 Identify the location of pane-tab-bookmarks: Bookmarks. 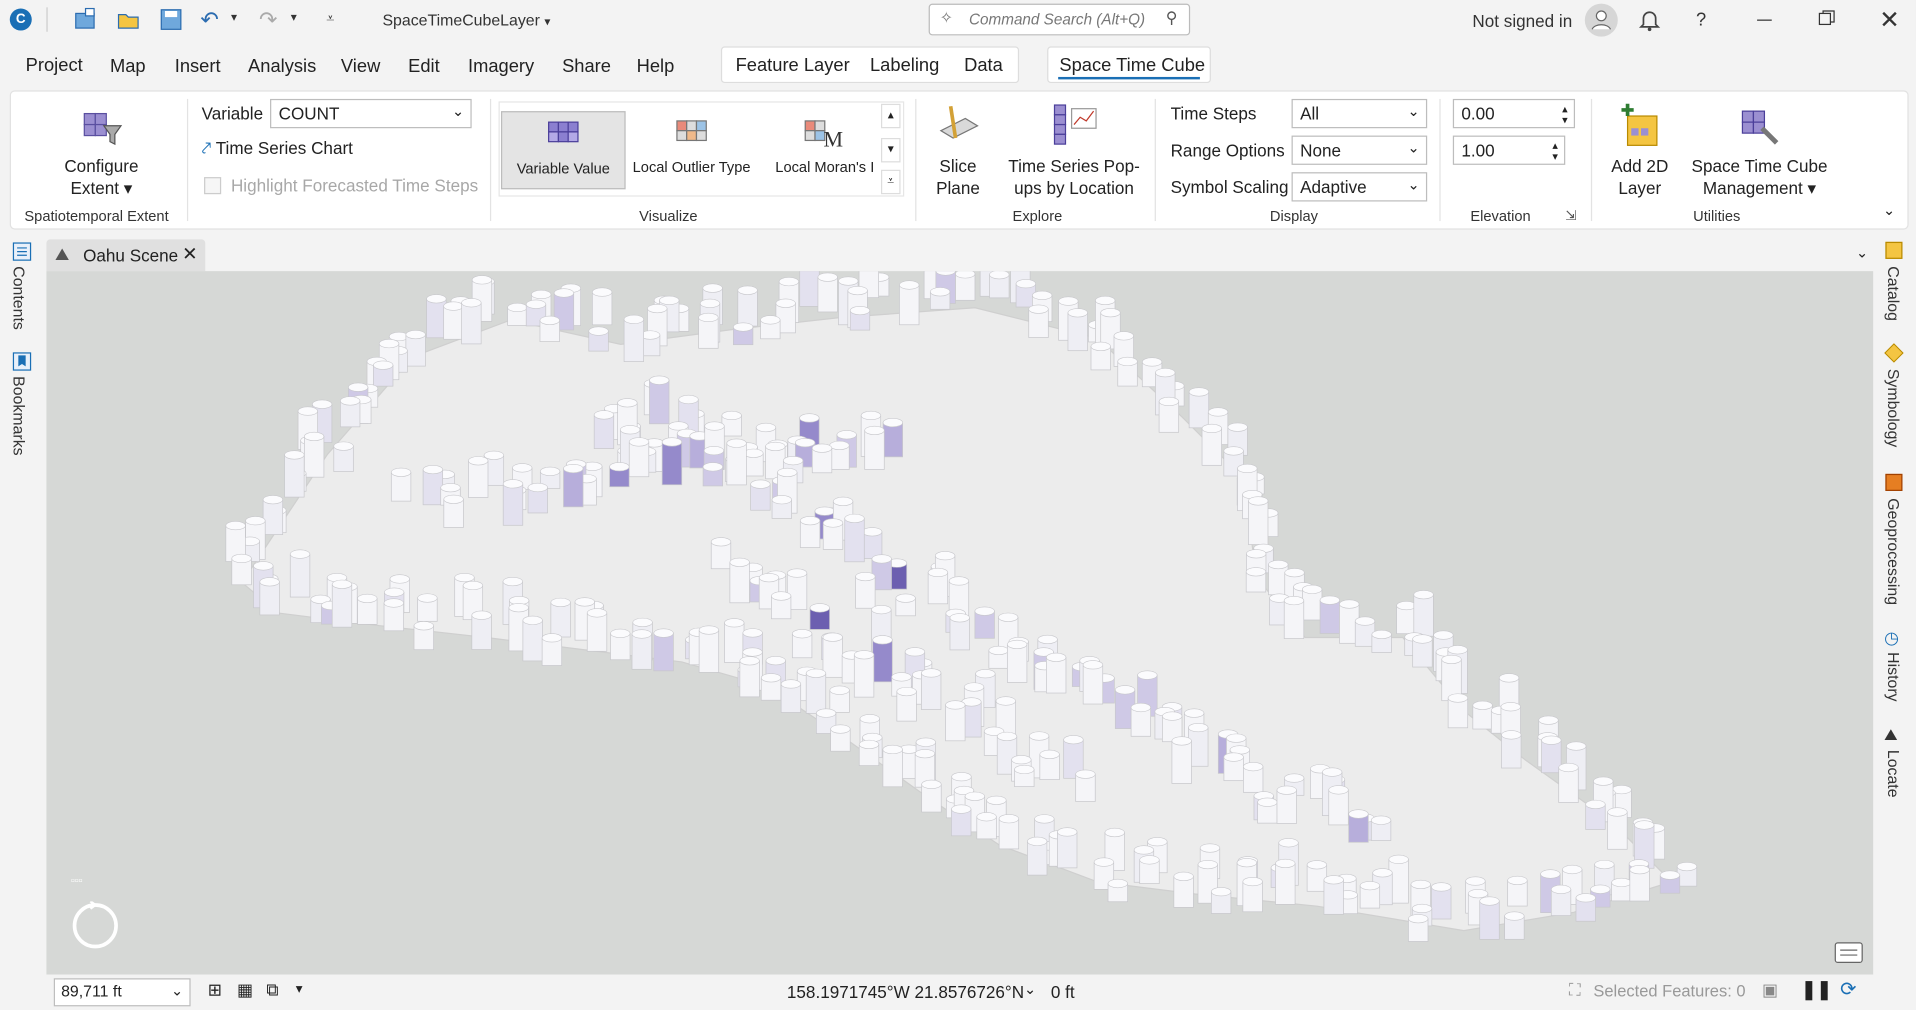
(19, 415).